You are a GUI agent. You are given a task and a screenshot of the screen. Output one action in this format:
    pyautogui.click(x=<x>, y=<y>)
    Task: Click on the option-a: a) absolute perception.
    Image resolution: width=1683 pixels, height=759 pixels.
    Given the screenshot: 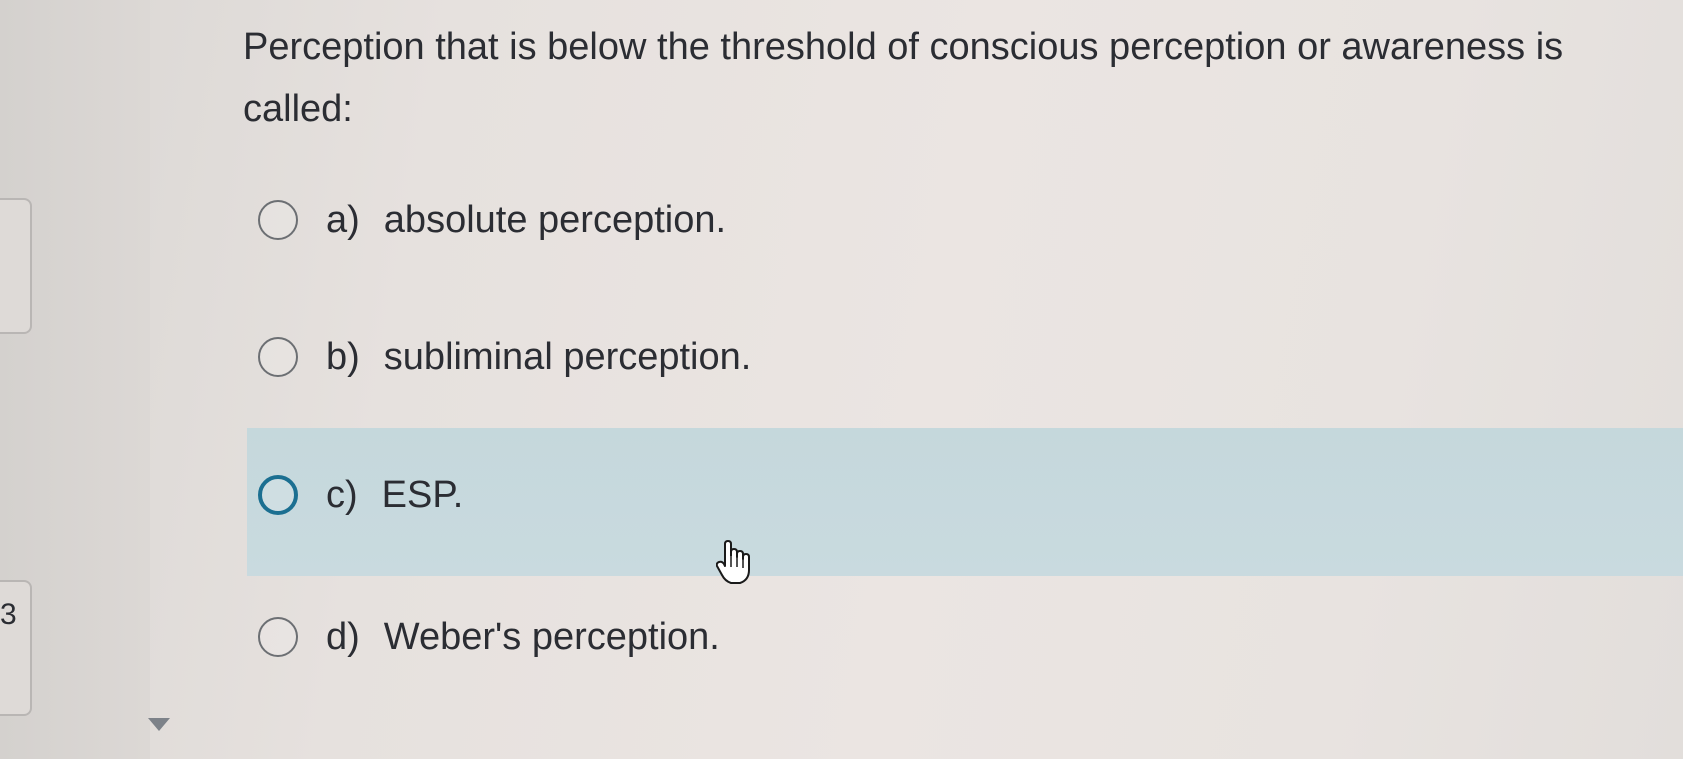 What is the action you would take?
    pyautogui.click(x=492, y=220)
    